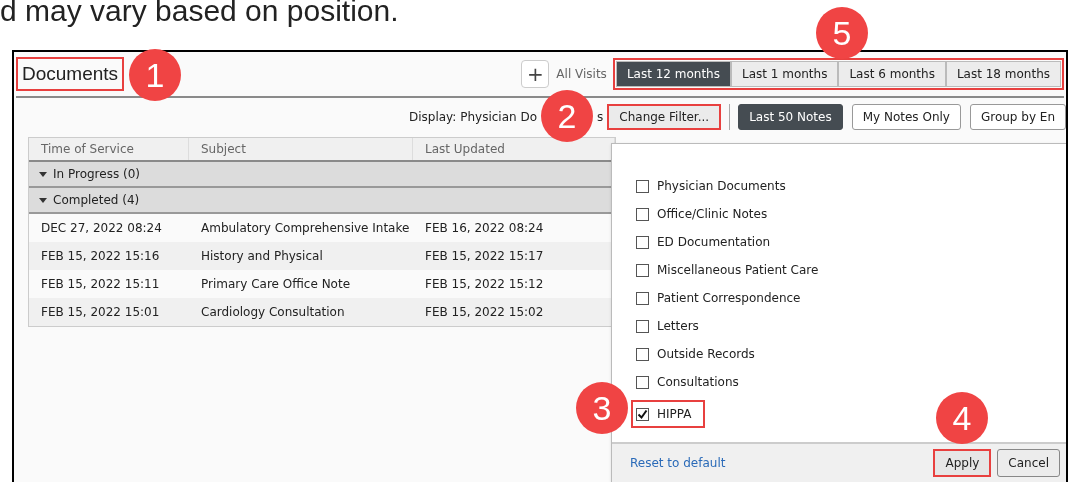 This screenshot has width=1073, height=482. I want to click on group-label: In Progress (0), so click(96, 174).